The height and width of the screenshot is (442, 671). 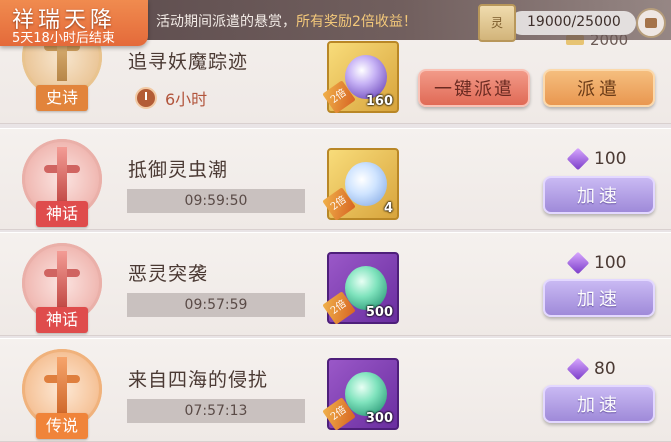 I want to click on purple-gem-icon, so click(x=366, y=77).